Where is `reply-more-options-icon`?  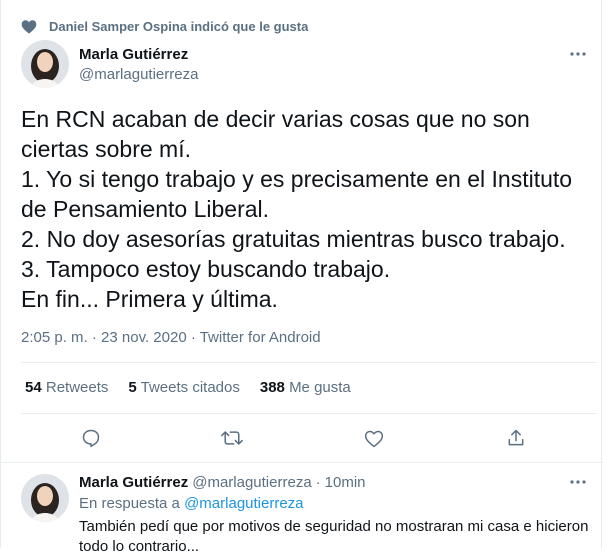
reply-more-options-icon is located at coordinates (578, 482).